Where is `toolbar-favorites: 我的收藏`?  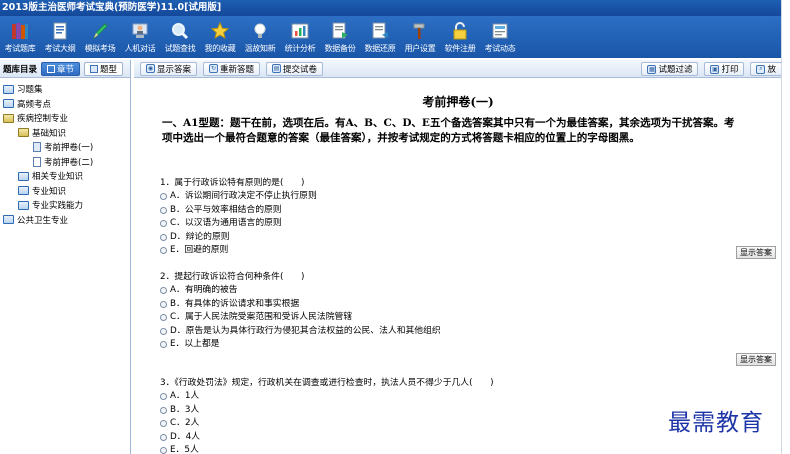 toolbar-favorites: 我的收藏 is located at coordinates (220, 37).